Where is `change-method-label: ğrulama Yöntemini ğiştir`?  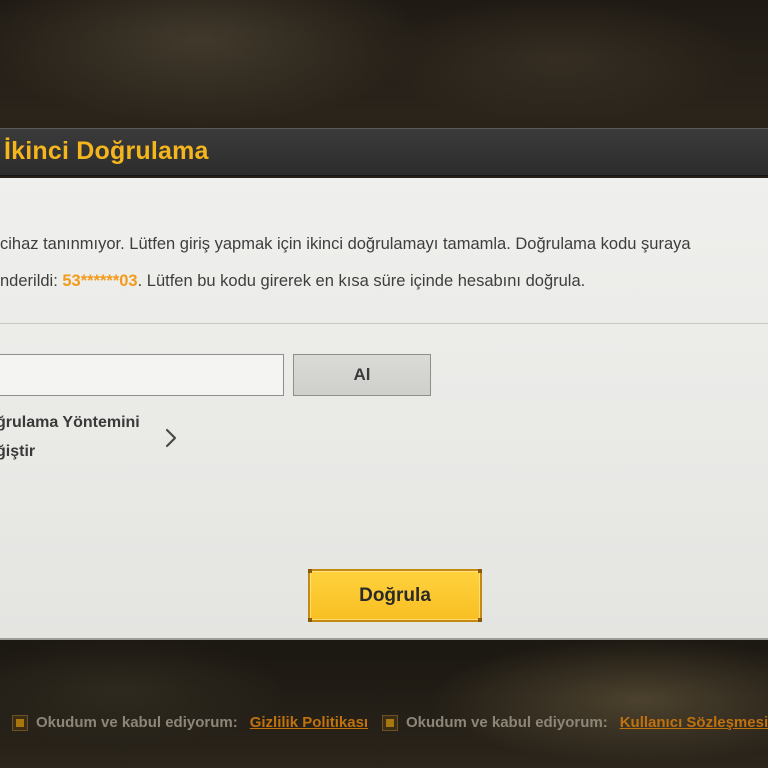
change-method-label: ğrulama Yöntemini ğiştir is located at coordinates (70, 437).